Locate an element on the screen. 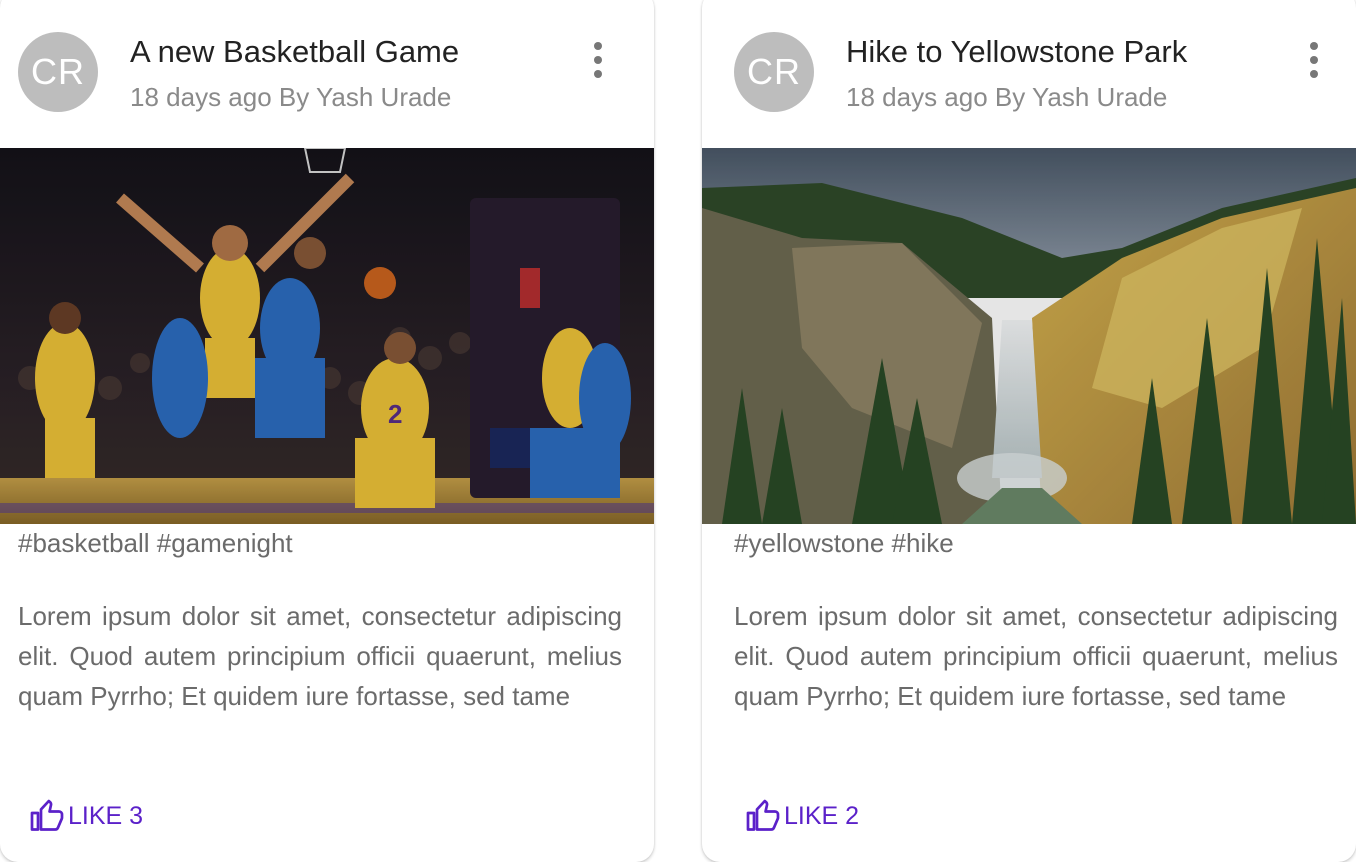 This screenshot has height=862, width=1356. post-title: Hike to Yellowstone Park is located at coordinates (1017, 51).